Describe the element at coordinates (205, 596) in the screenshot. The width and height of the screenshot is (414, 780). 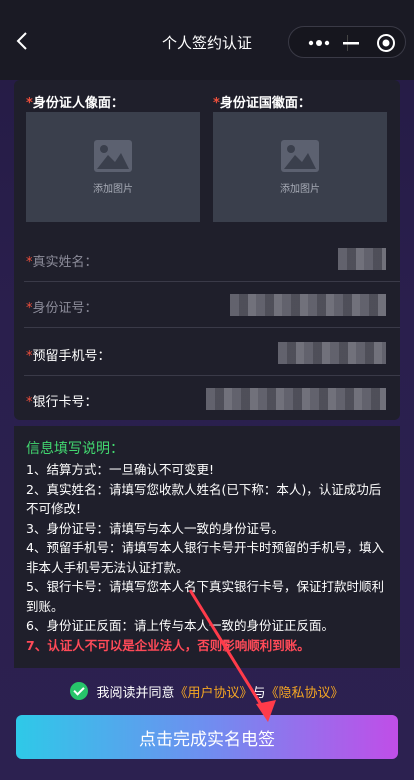
I see `info-line: 5、银行卡号：请填写您本人名下真实银行卡号，保证打款时顺利到账。` at that location.